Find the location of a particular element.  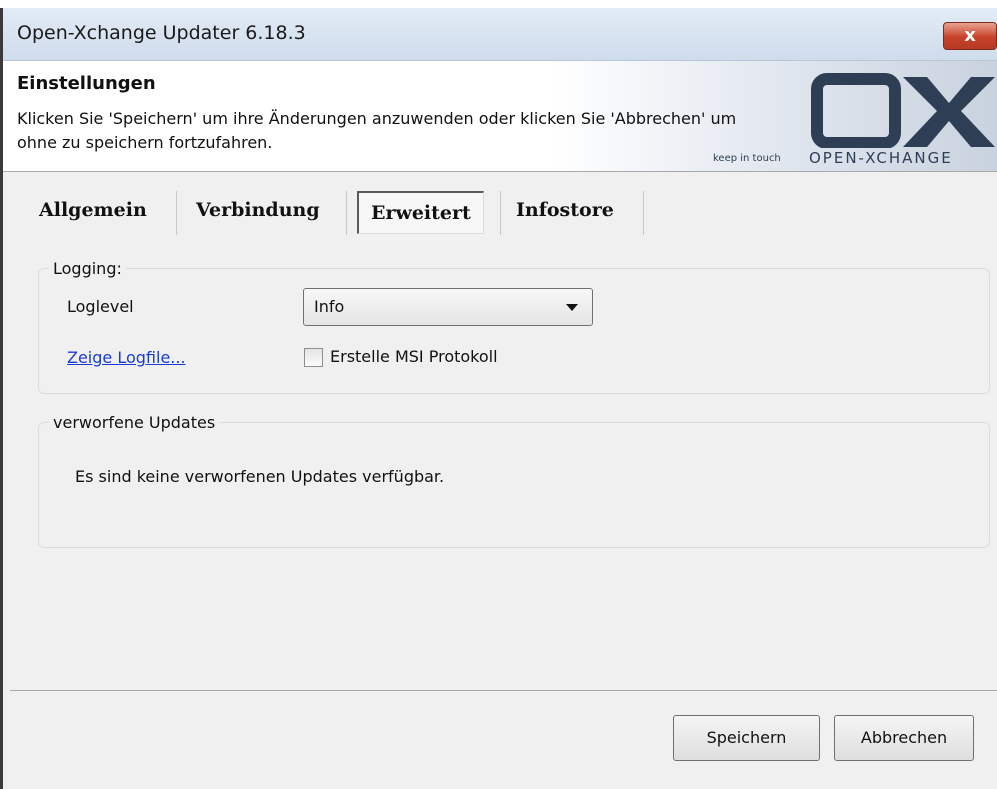

header-divider is located at coordinates (500, 171).